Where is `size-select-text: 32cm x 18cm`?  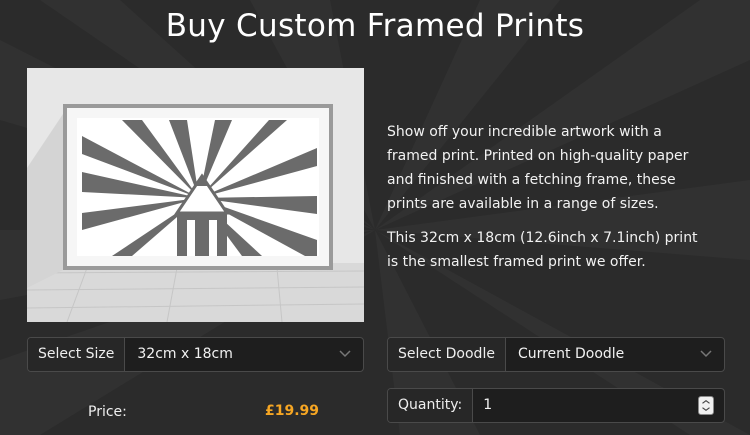
size-select-text: 32cm x 18cm is located at coordinates (185, 354).